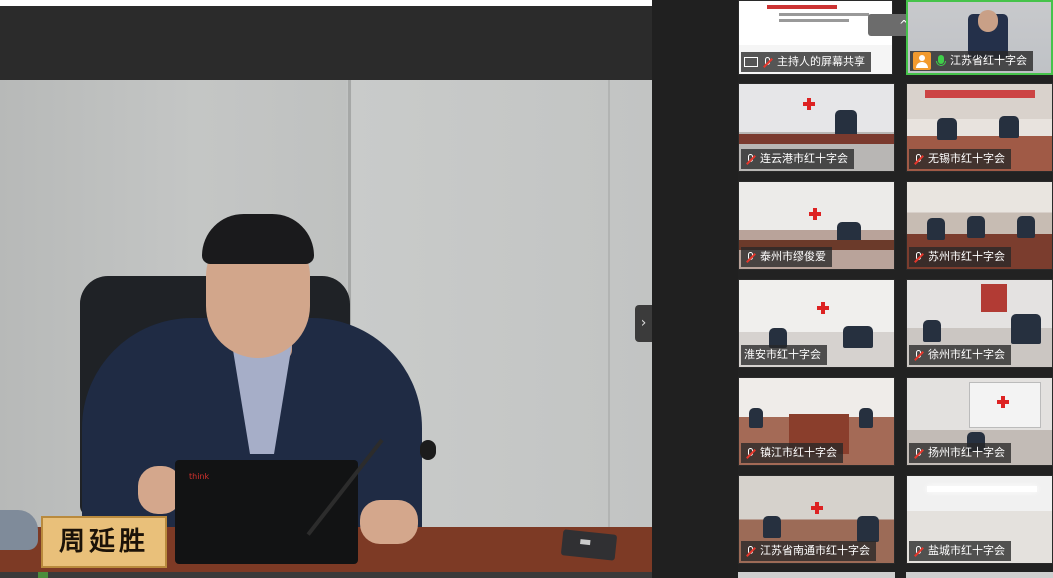  What do you see at coordinates (816, 127) in the screenshot?
I see `tile-lianyungang: 连云港市红十字会` at bounding box center [816, 127].